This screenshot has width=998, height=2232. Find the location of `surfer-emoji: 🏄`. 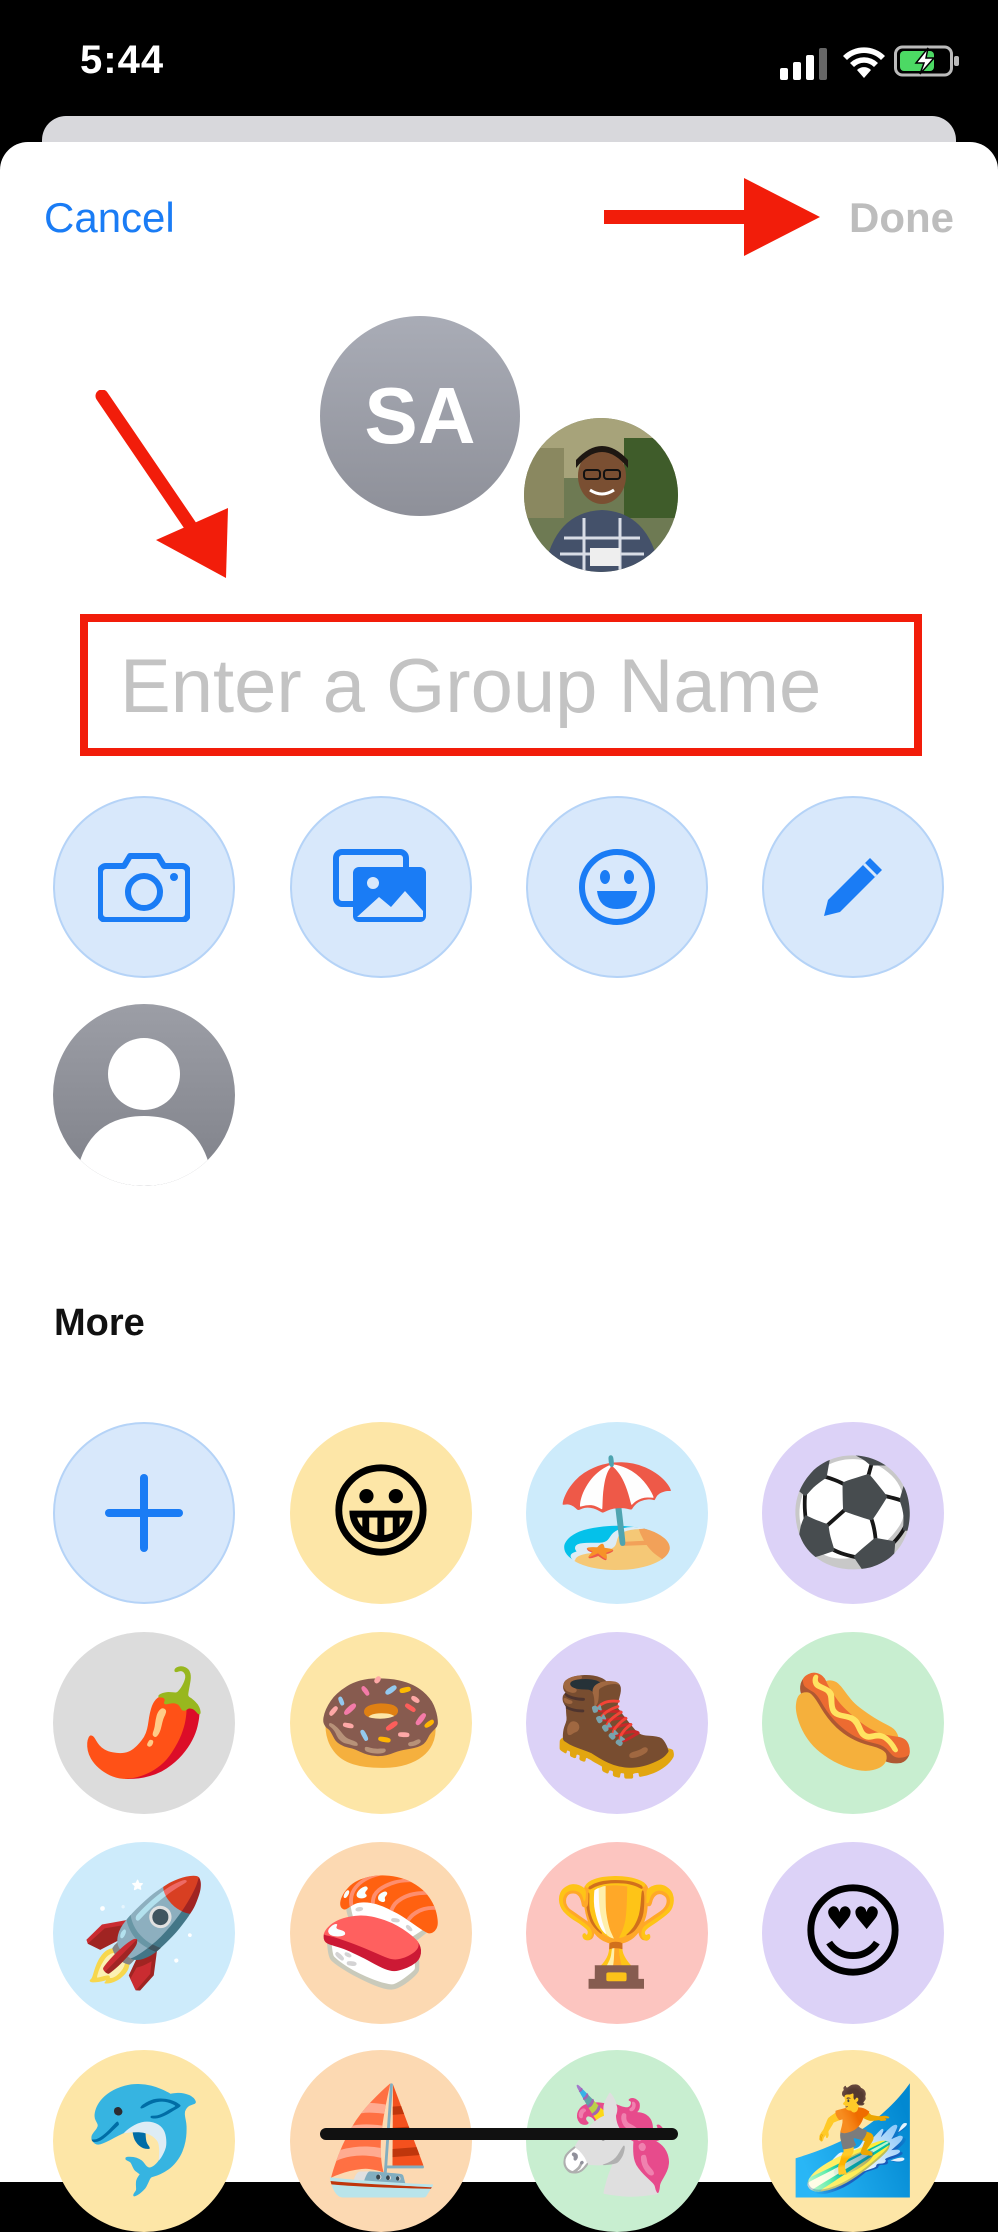

surfer-emoji: 🏄 is located at coordinates (853, 2141).